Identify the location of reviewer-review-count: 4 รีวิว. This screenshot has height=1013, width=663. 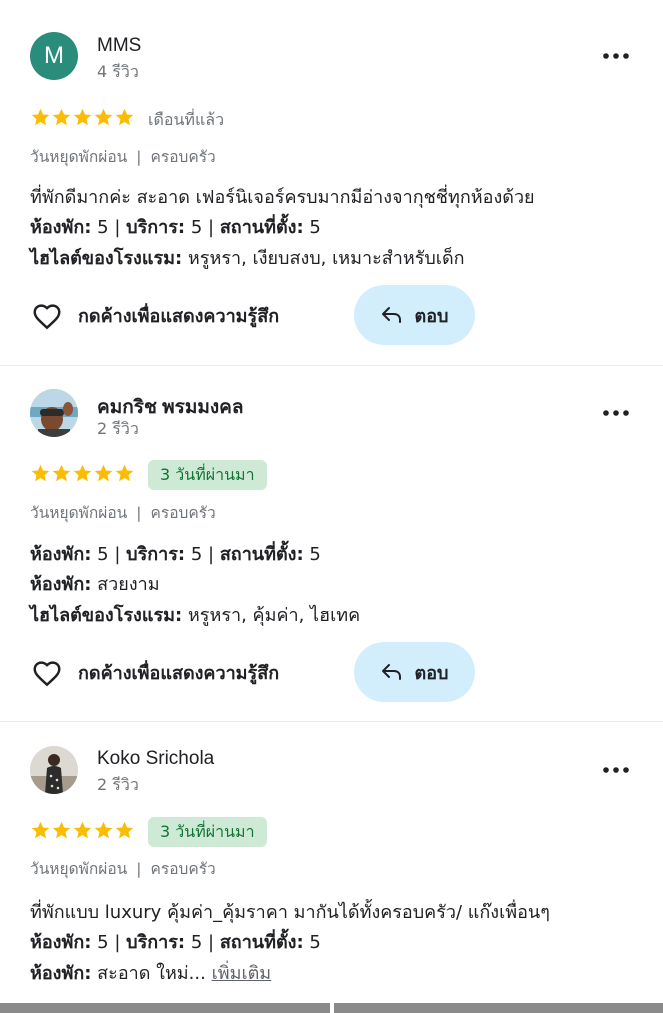
(118, 71).